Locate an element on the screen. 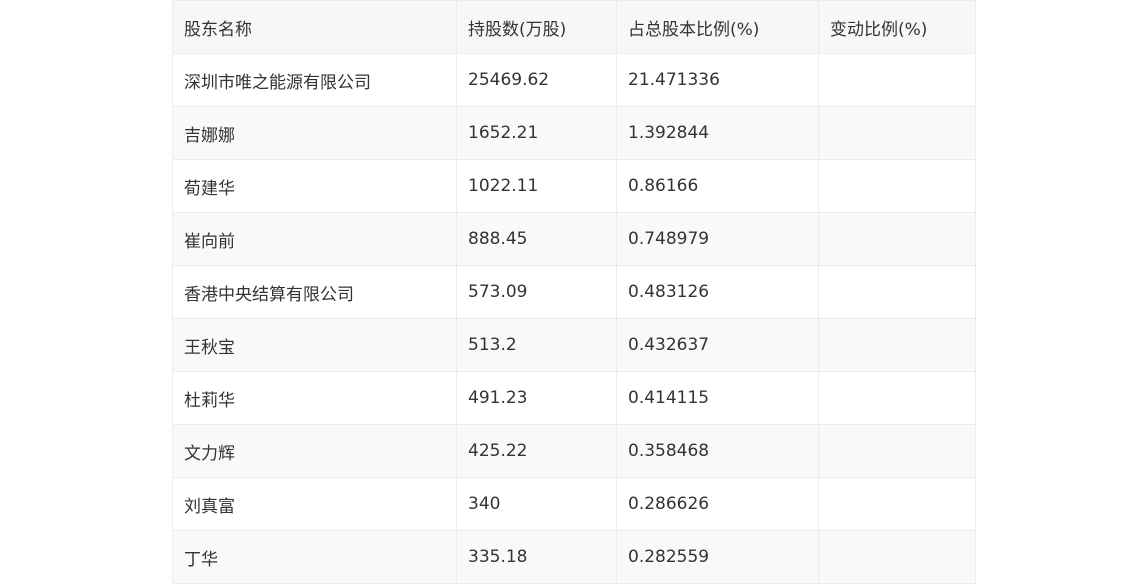 This screenshot has width=1147, height=584. table-row: 深圳市唯之能源有限公司 25469.62 21.471336 is located at coordinates (574, 80).